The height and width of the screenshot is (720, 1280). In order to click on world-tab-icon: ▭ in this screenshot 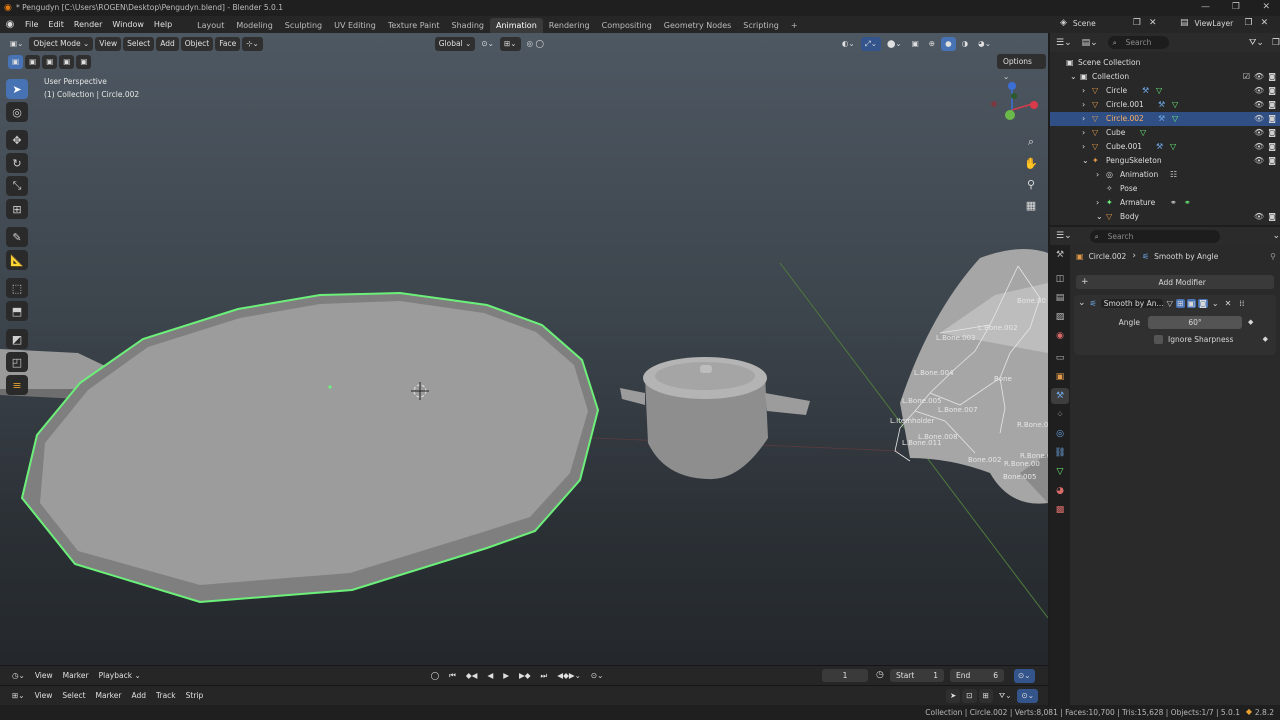, I will do `click(1060, 358)`.